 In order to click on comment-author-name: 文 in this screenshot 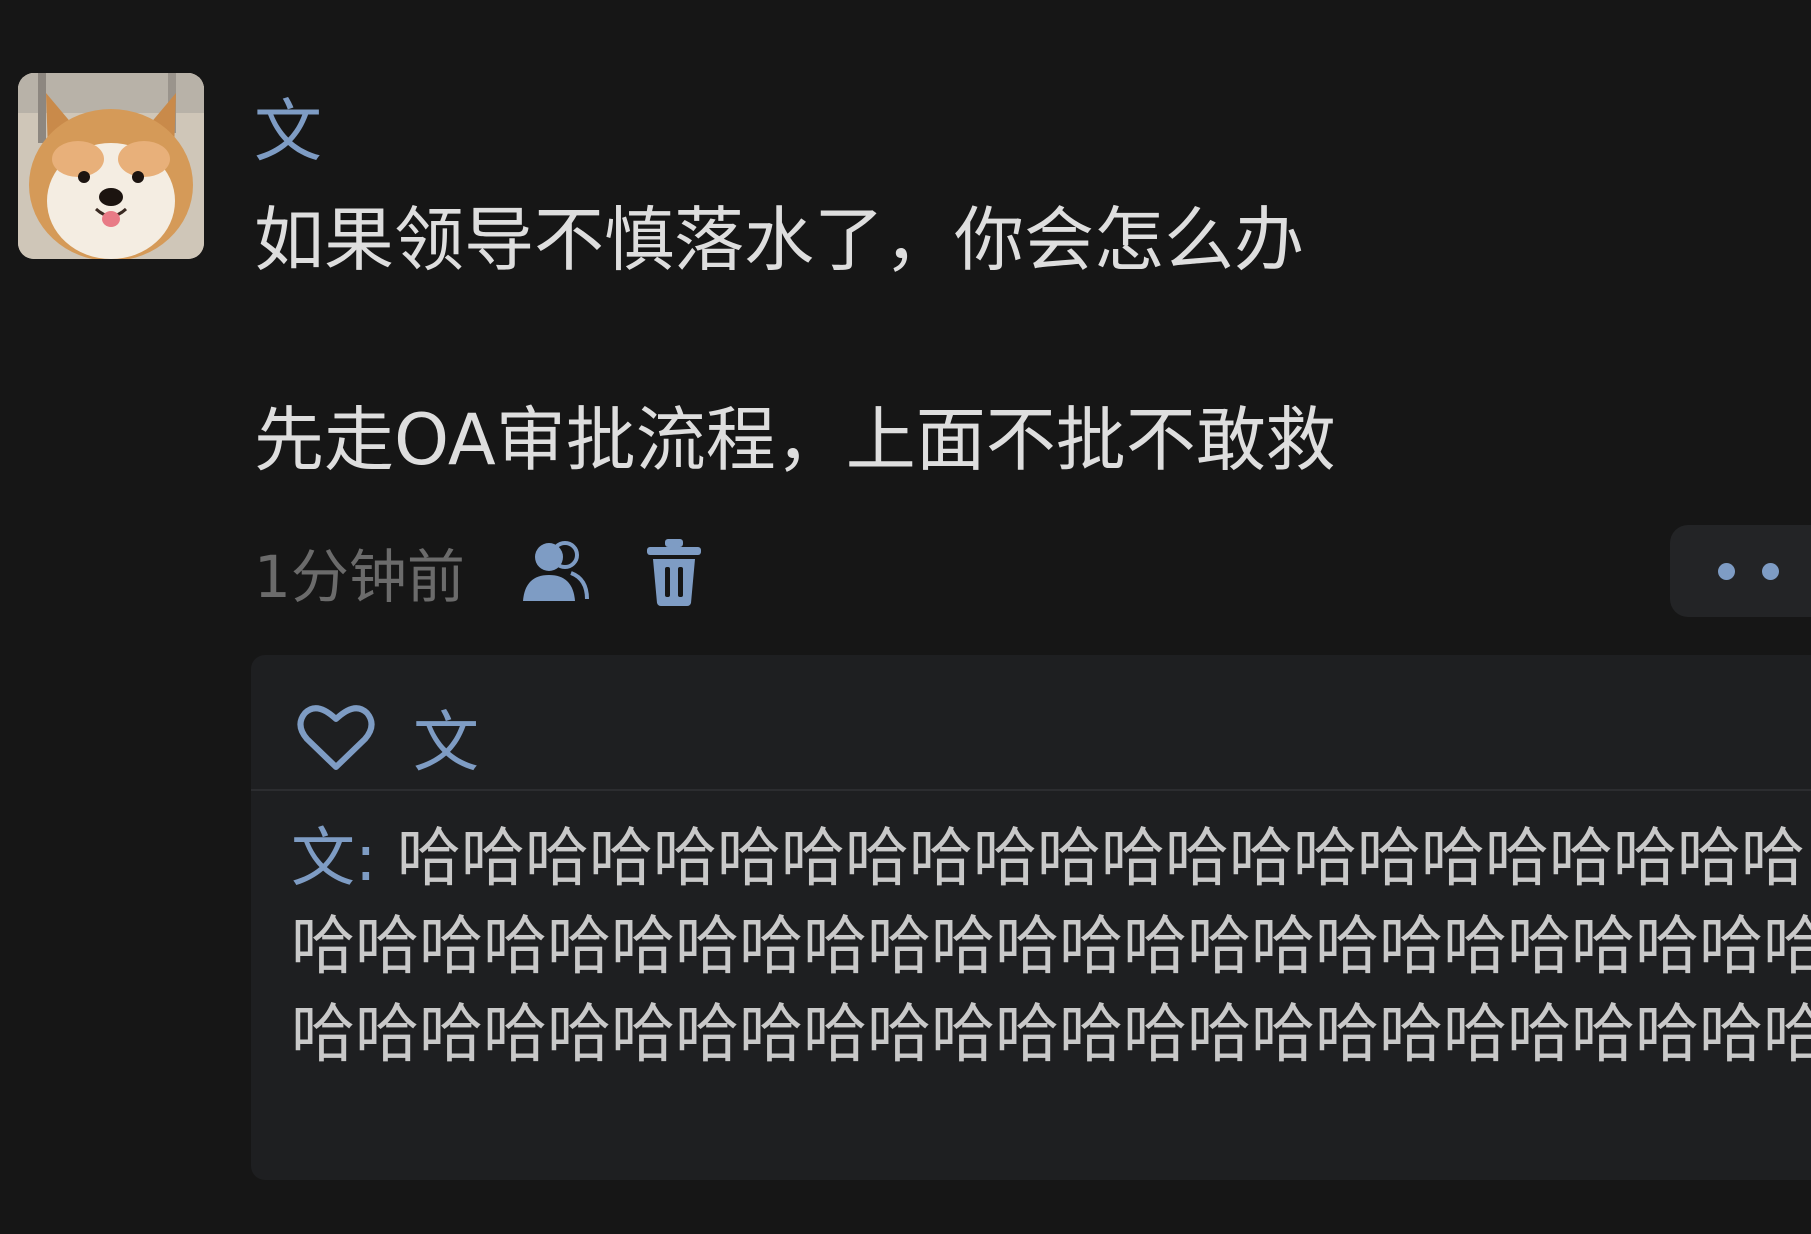, I will do `click(323, 859)`.